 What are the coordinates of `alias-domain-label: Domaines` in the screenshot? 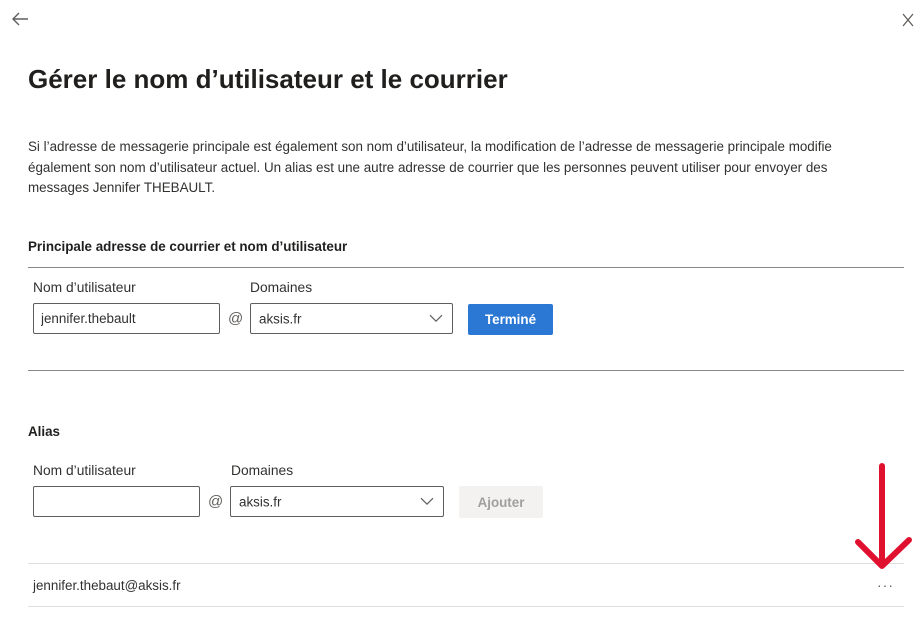 It's located at (262, 470).